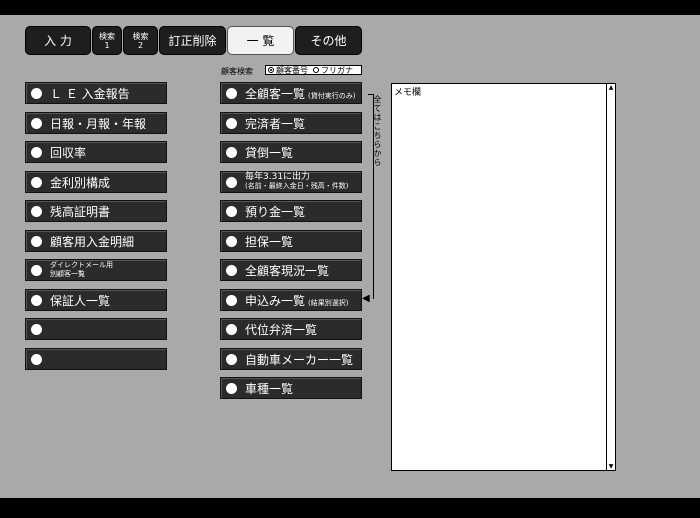 This screenshot has width=700, height=518. Describe the element at coordinates (291, 93) in the screenshot. I see `all-customers-list-button: 全顧客一覧 (貸付実行のみ)` at that location.